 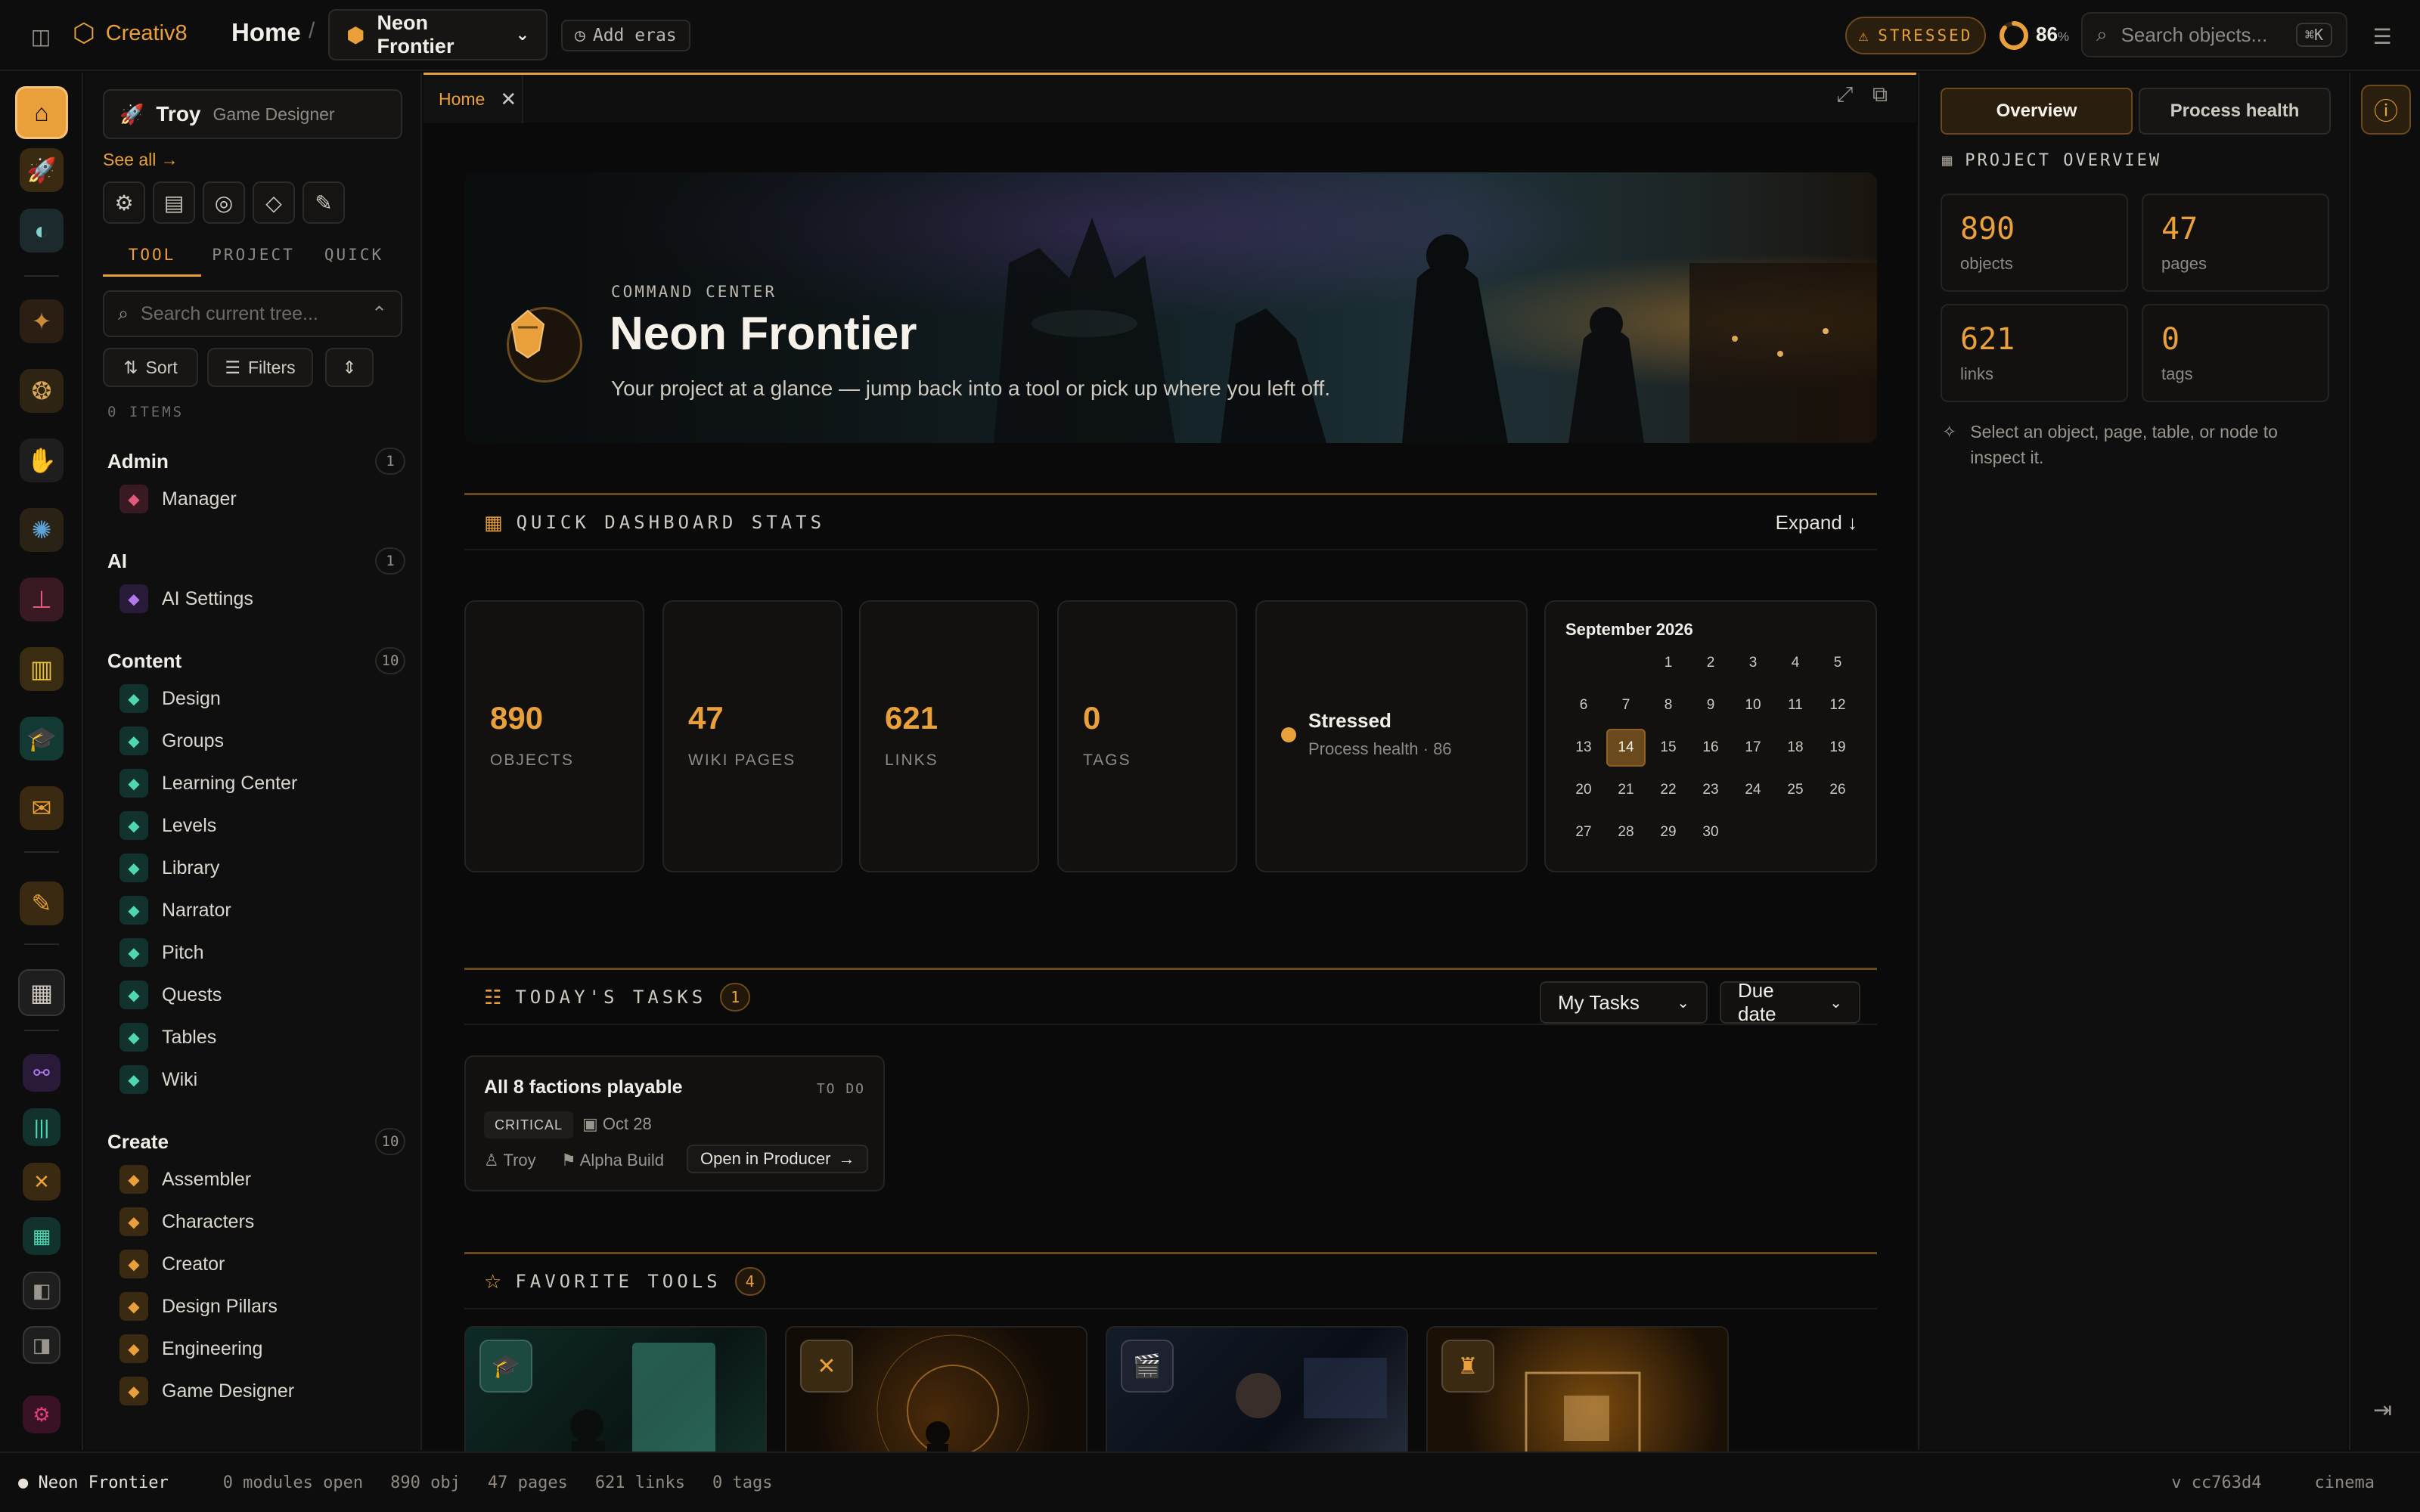 I want to click on calendar-day: 29, so click(x=1668, y=832).